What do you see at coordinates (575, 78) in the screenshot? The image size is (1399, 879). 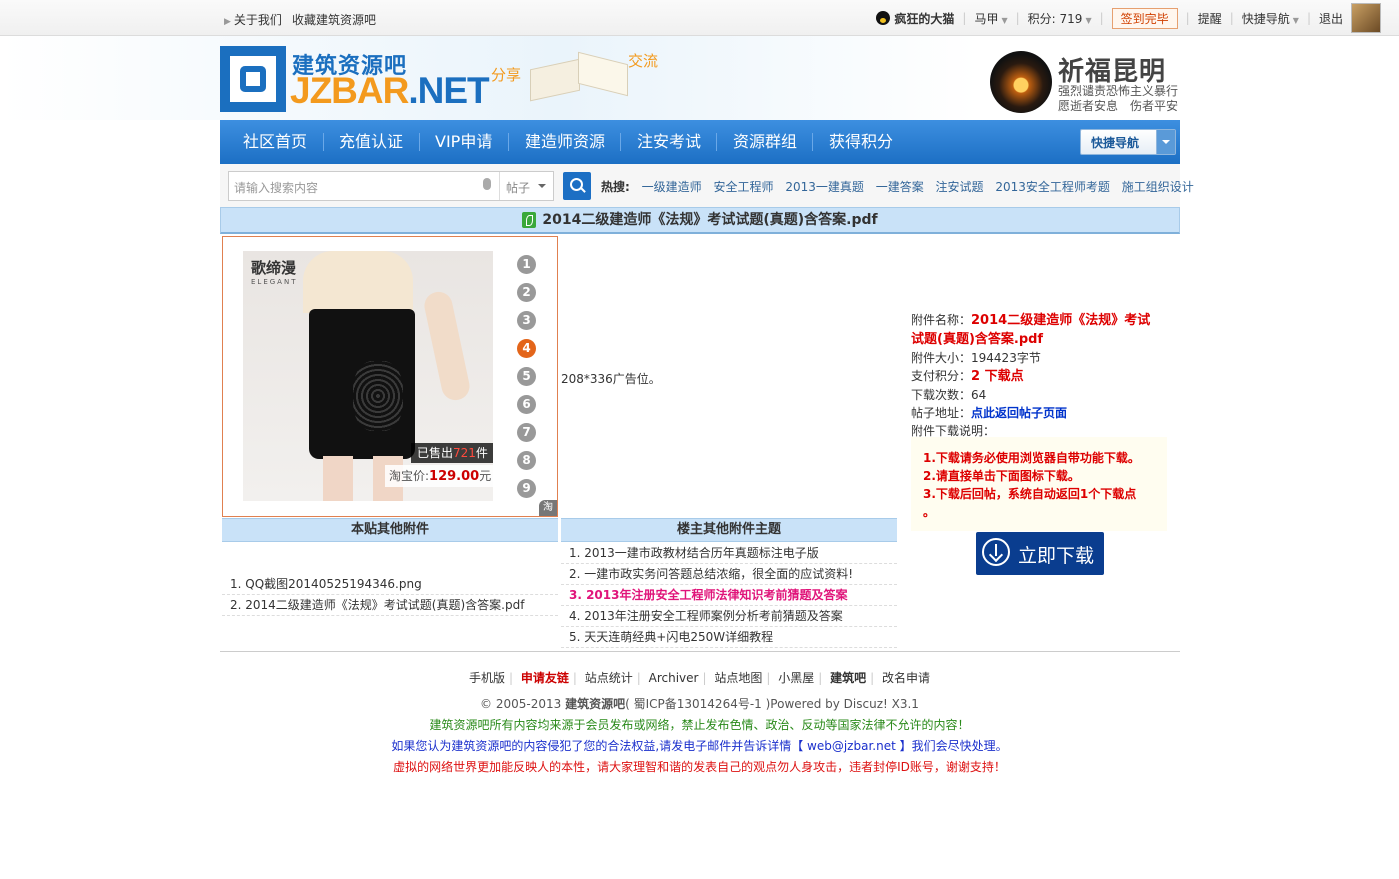 I see `book-icon` at bounding box center [575, 78].